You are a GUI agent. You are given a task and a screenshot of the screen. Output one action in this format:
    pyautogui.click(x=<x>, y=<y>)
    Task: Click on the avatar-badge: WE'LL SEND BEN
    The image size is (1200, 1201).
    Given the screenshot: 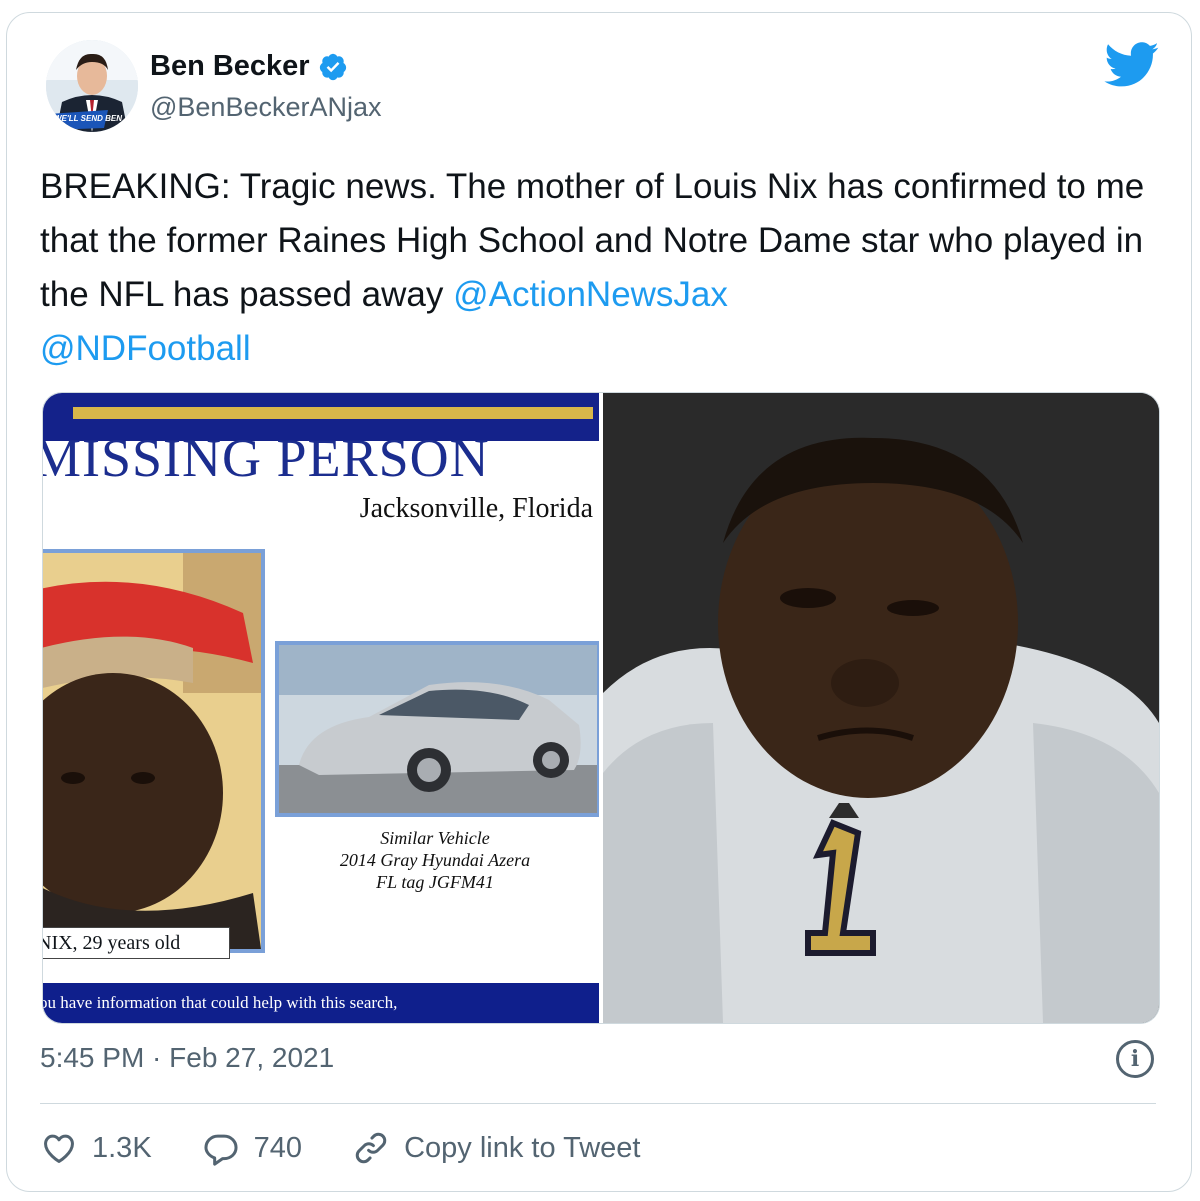 What is the action you would take?
    pyautogui.click(x=88, y=118)
    